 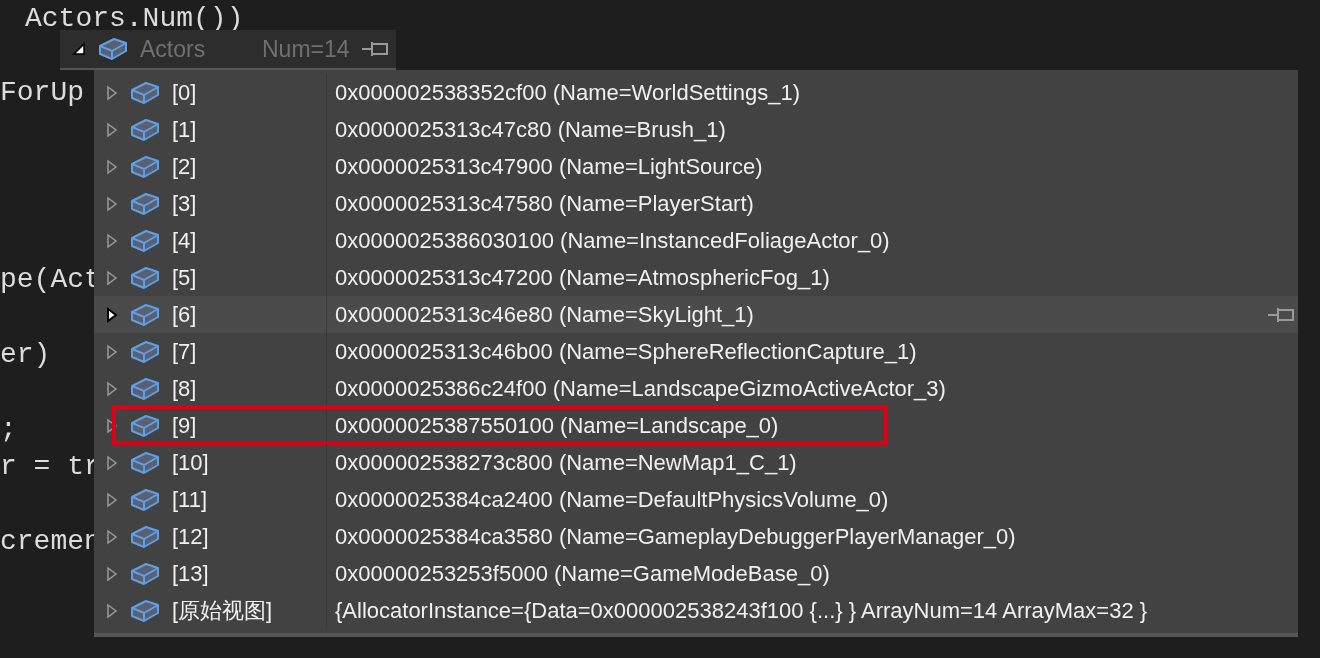 I want to click on datatip-row: [8] 0x0000025386c24f00 (Name=LandscapeGizmoActiveActor_3), so click(x=696, y=388).